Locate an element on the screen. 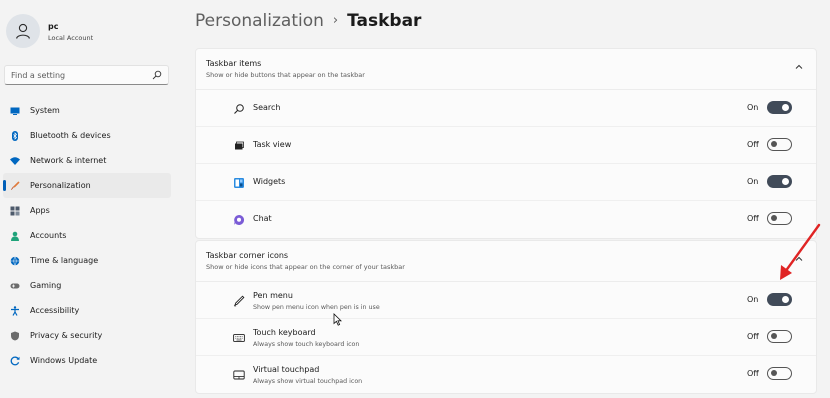 The width and height of the screenshot is (830, 398). sidebar-item-accounts: Accounts is located at coordinates (87, 235).